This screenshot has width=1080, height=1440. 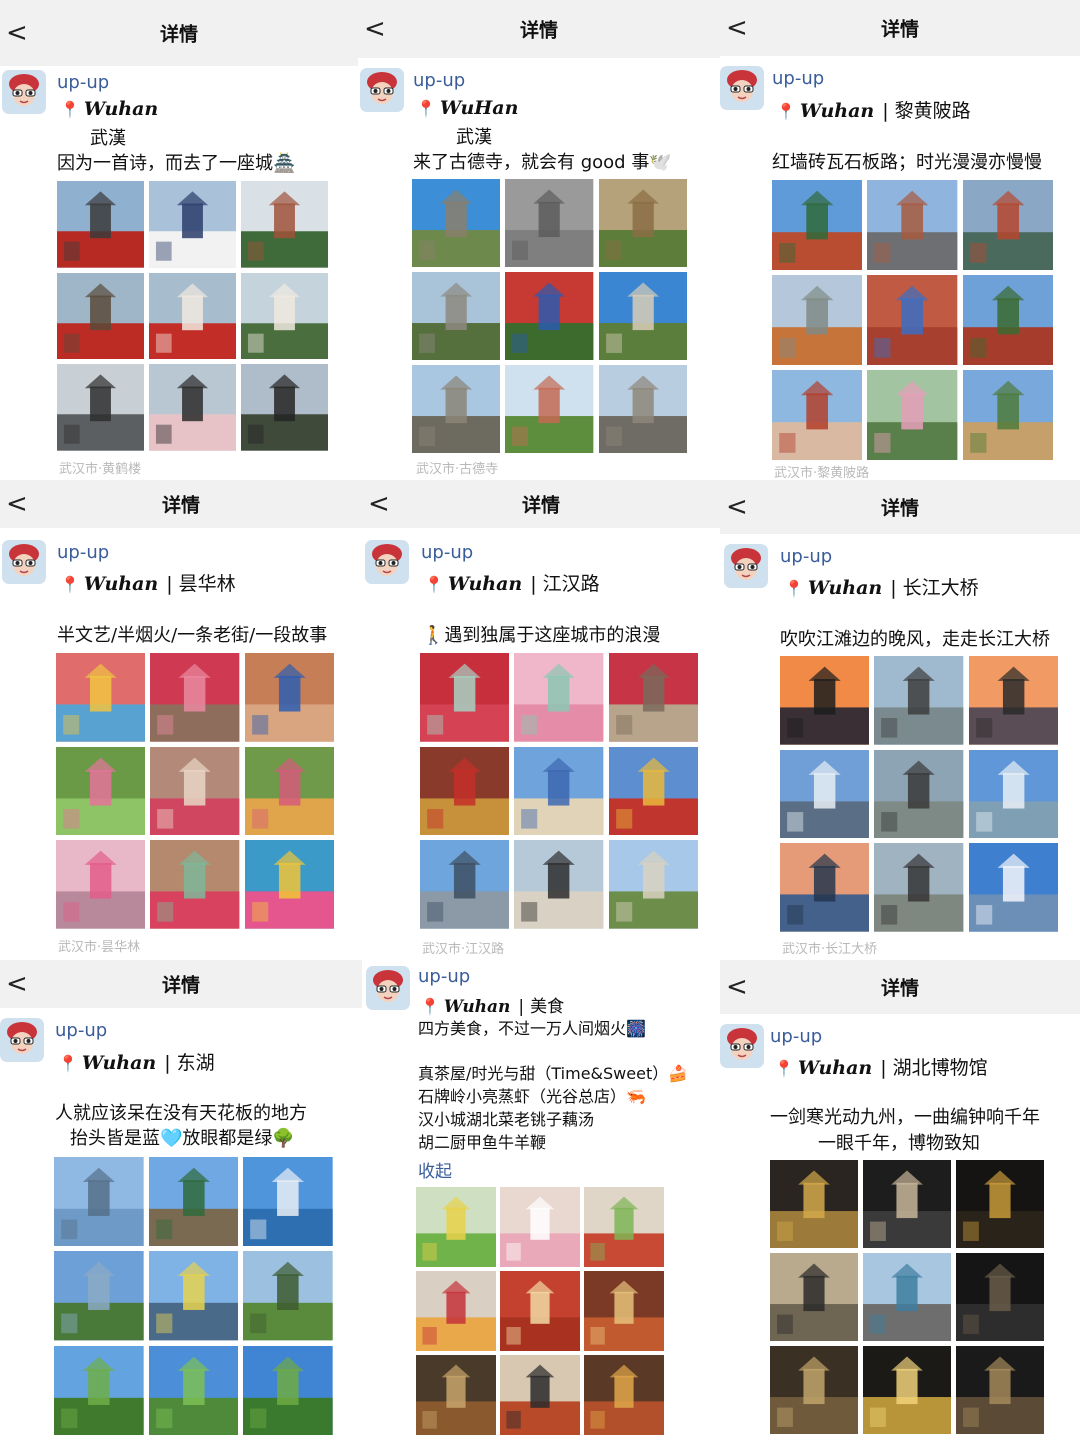 I want to click on collapse-link: 收起, so click(x=435, y=1169).